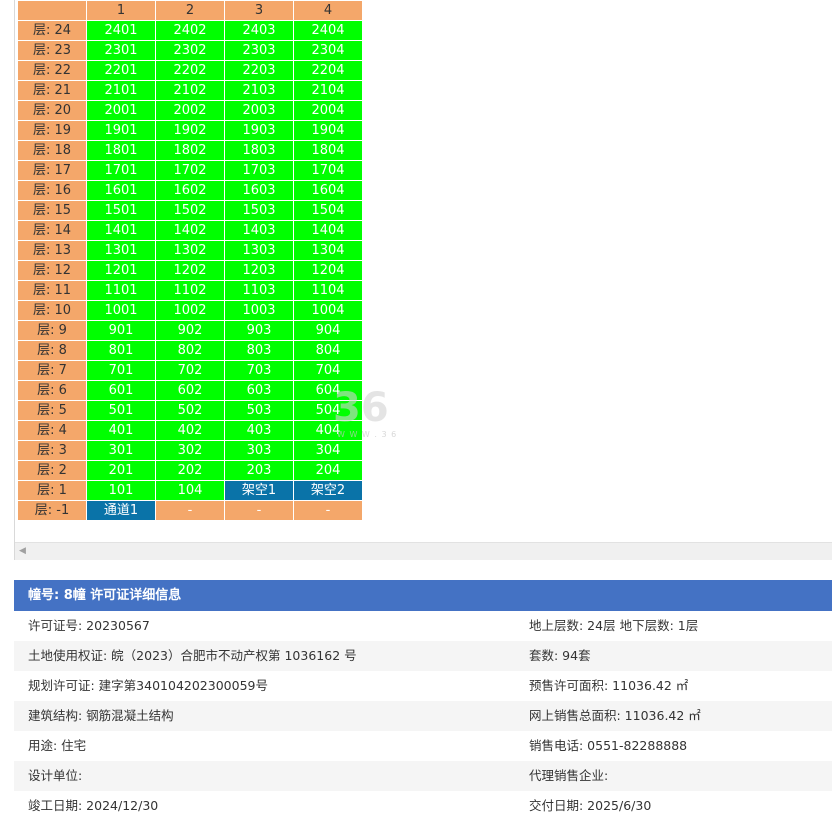 The height and width of the screenshot is (831, 832). I want to click on unit-cell: 803, so click(259, 350).